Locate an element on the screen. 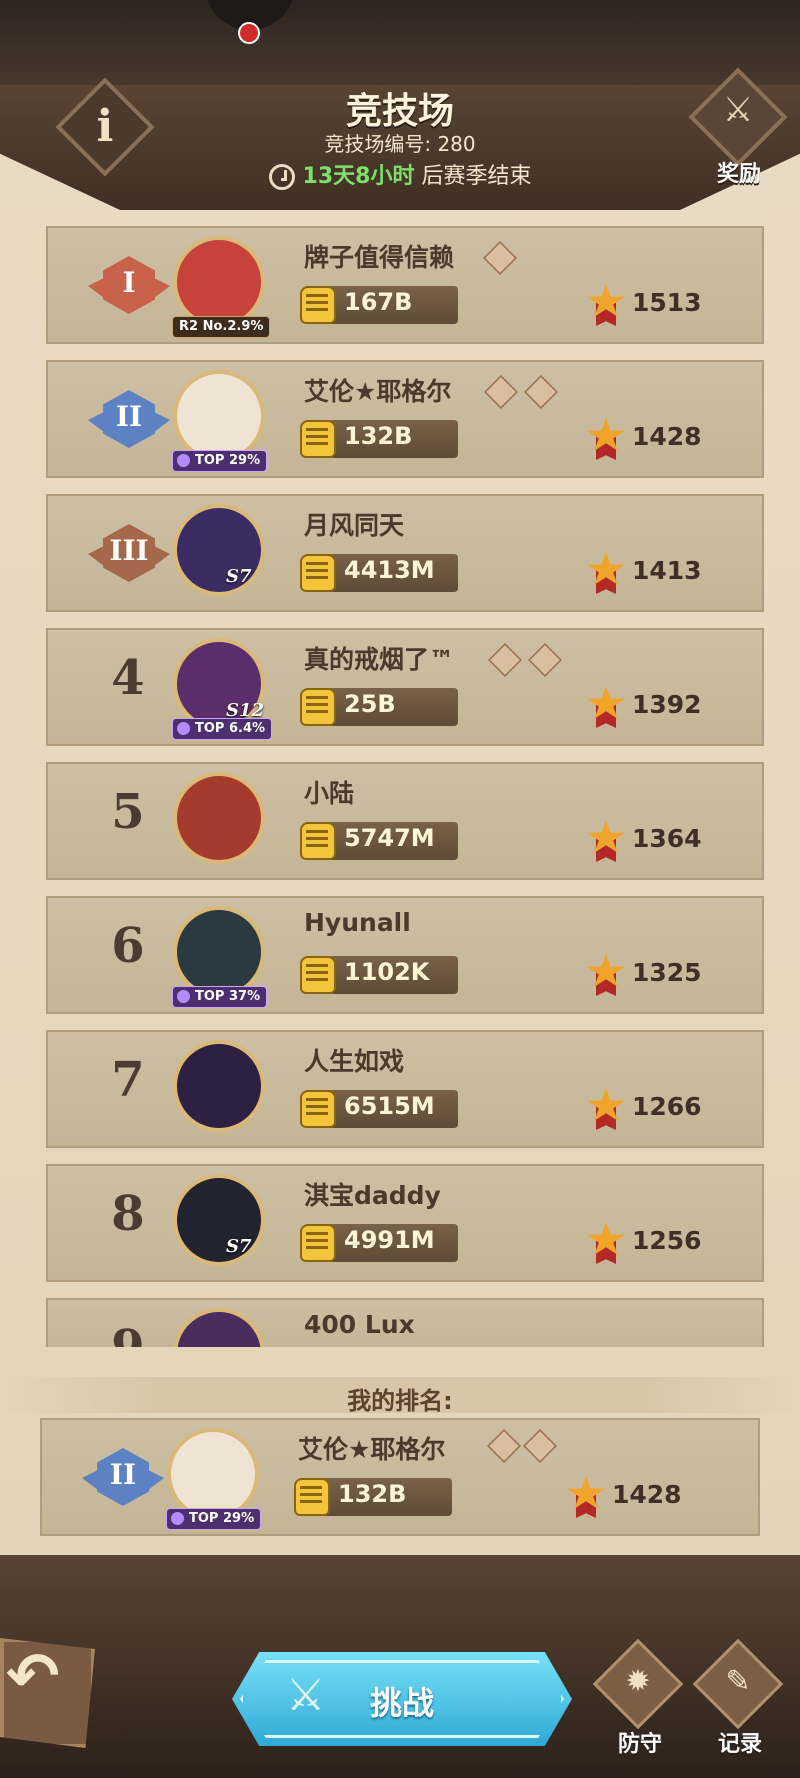 The image size is (800, 1778). challenge-label: 挑战 is located at coordinates (401, 1703).